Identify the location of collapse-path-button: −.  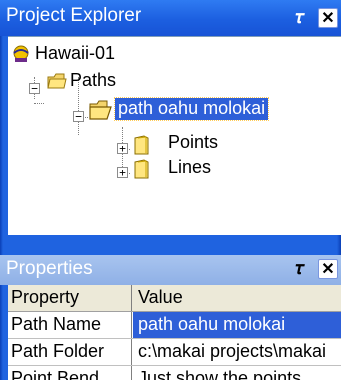
(78, 116).